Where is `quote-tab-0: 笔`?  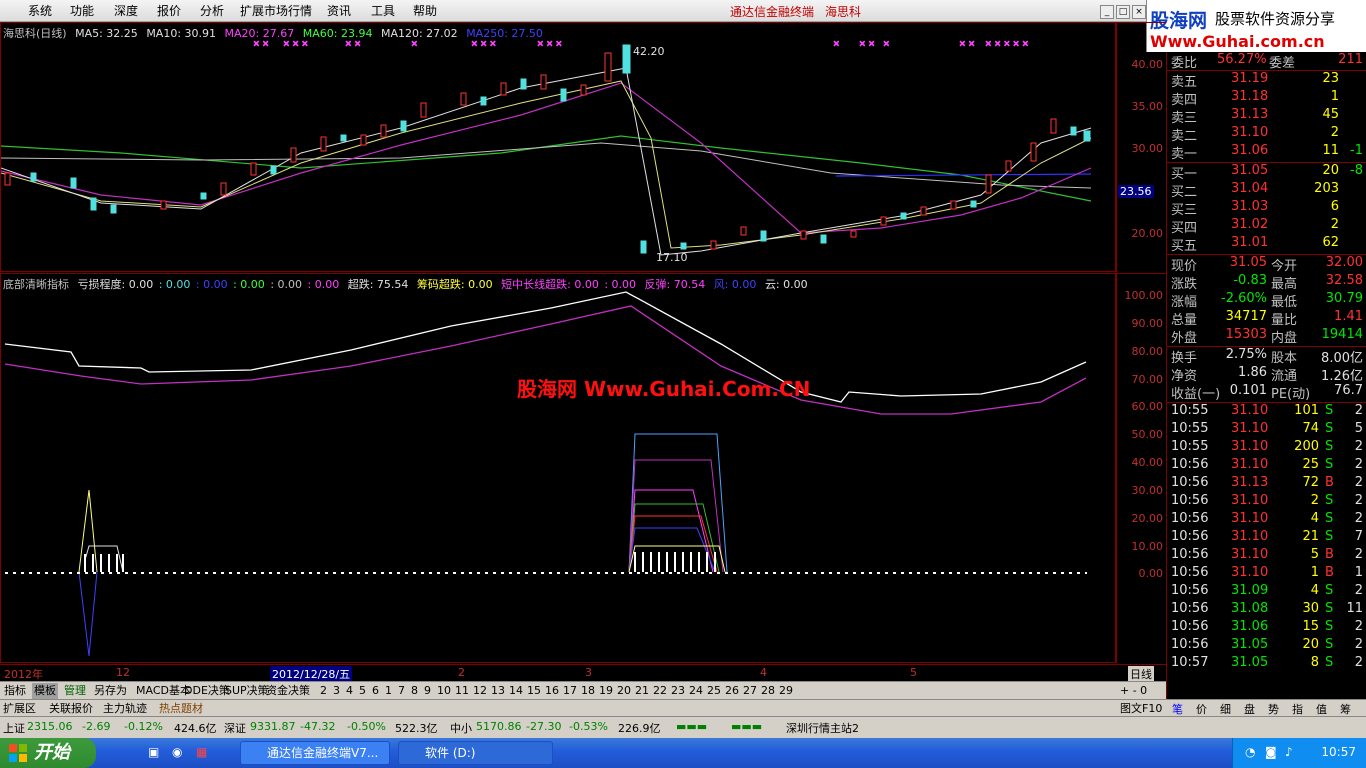
quote-tab-0: 笔 is located at coordinates (1177, 709).